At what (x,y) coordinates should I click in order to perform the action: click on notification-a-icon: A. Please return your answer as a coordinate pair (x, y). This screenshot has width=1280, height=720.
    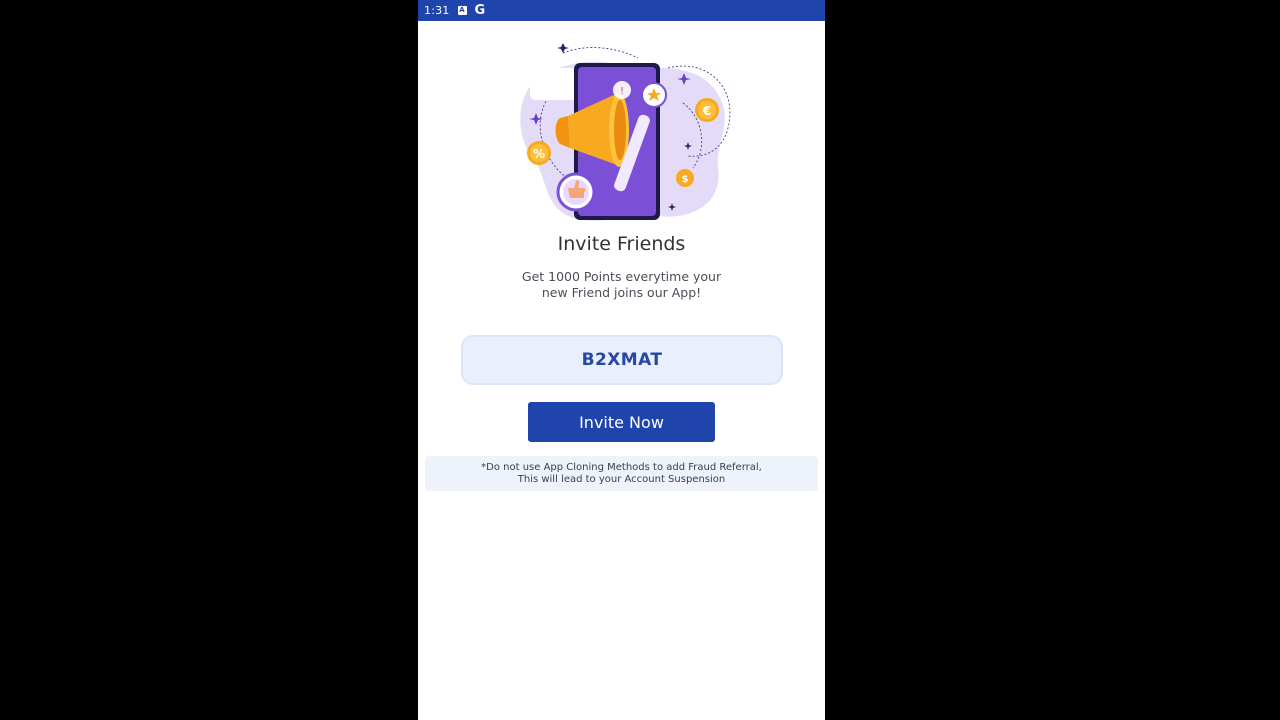
    Looking at the image, I should click on (462, 10).